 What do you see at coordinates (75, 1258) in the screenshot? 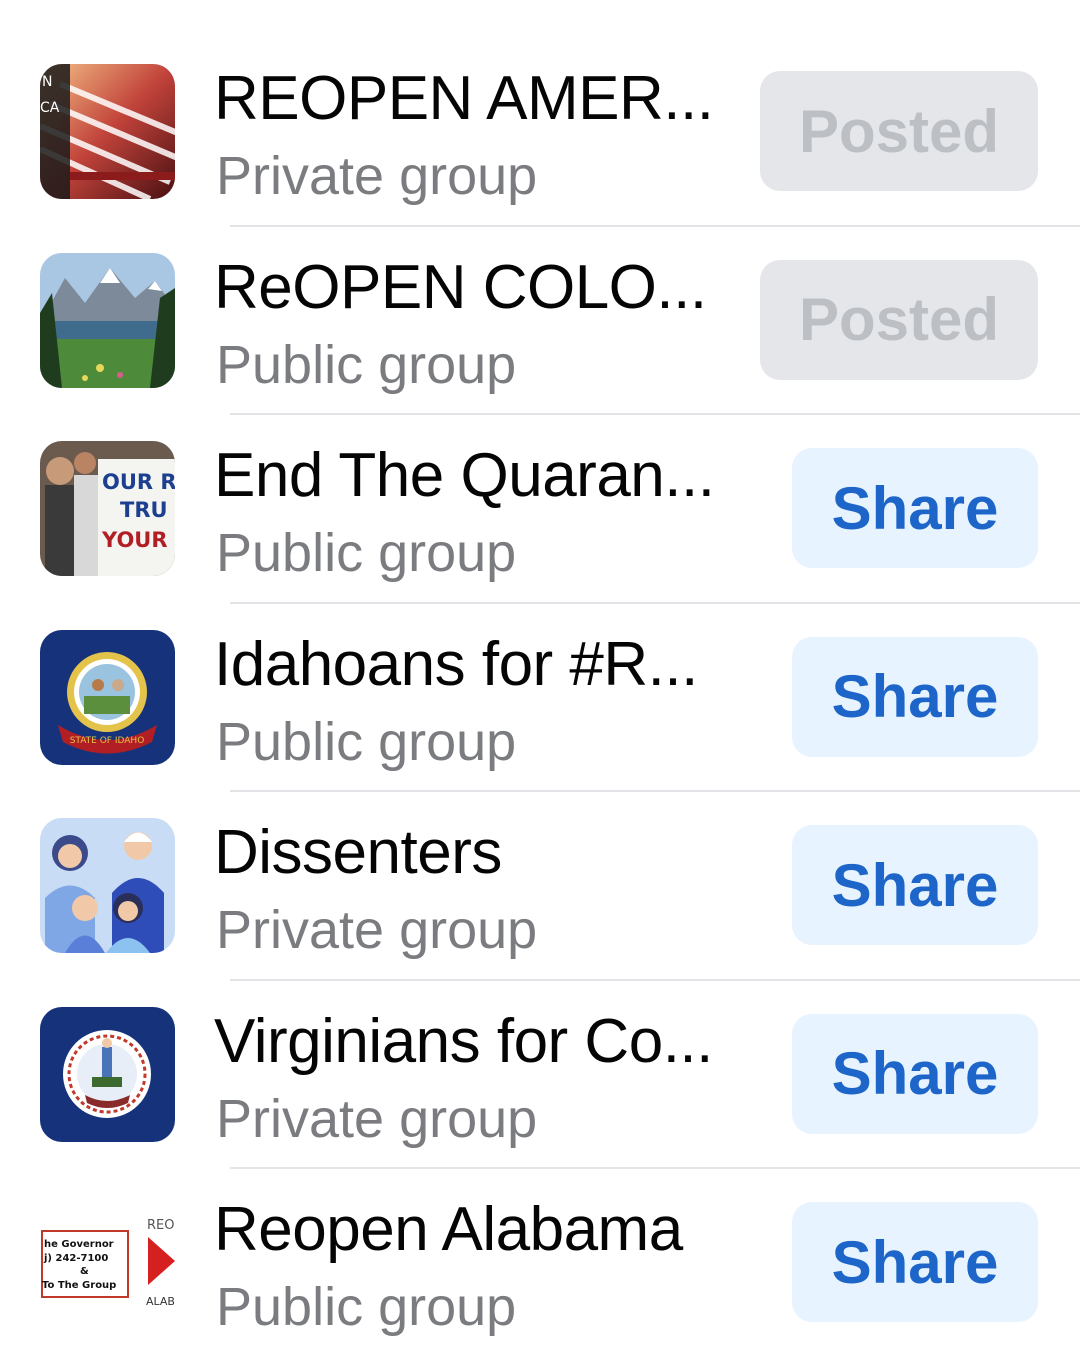
I see `flyer-text-2: j) 242-7100` at bounding box center [75, 1258].